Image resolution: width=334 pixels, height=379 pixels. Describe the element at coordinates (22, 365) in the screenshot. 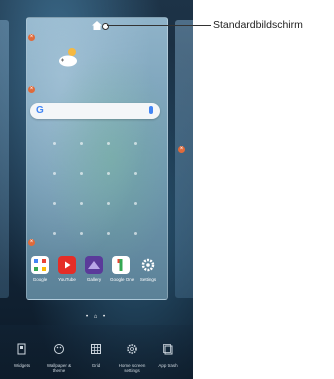

I see `tool-label: Widgets` at that location.